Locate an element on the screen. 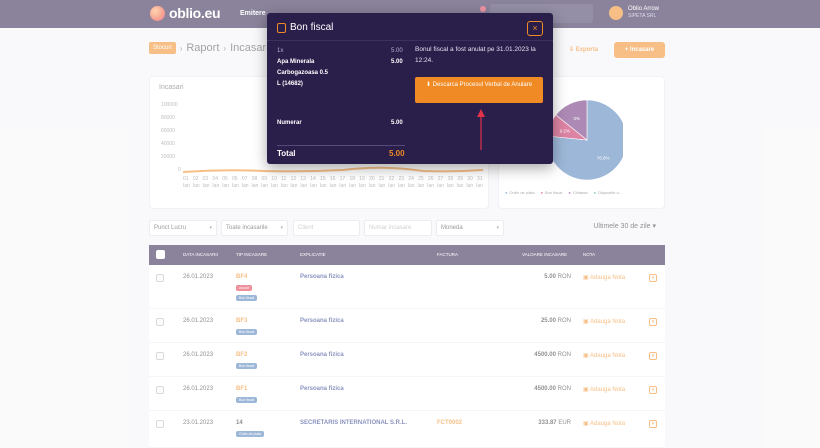 This screenshot has height=448, width=820. item-name-line-2: Carbogazoasa 0.5 is located at coordinates (303, 73).